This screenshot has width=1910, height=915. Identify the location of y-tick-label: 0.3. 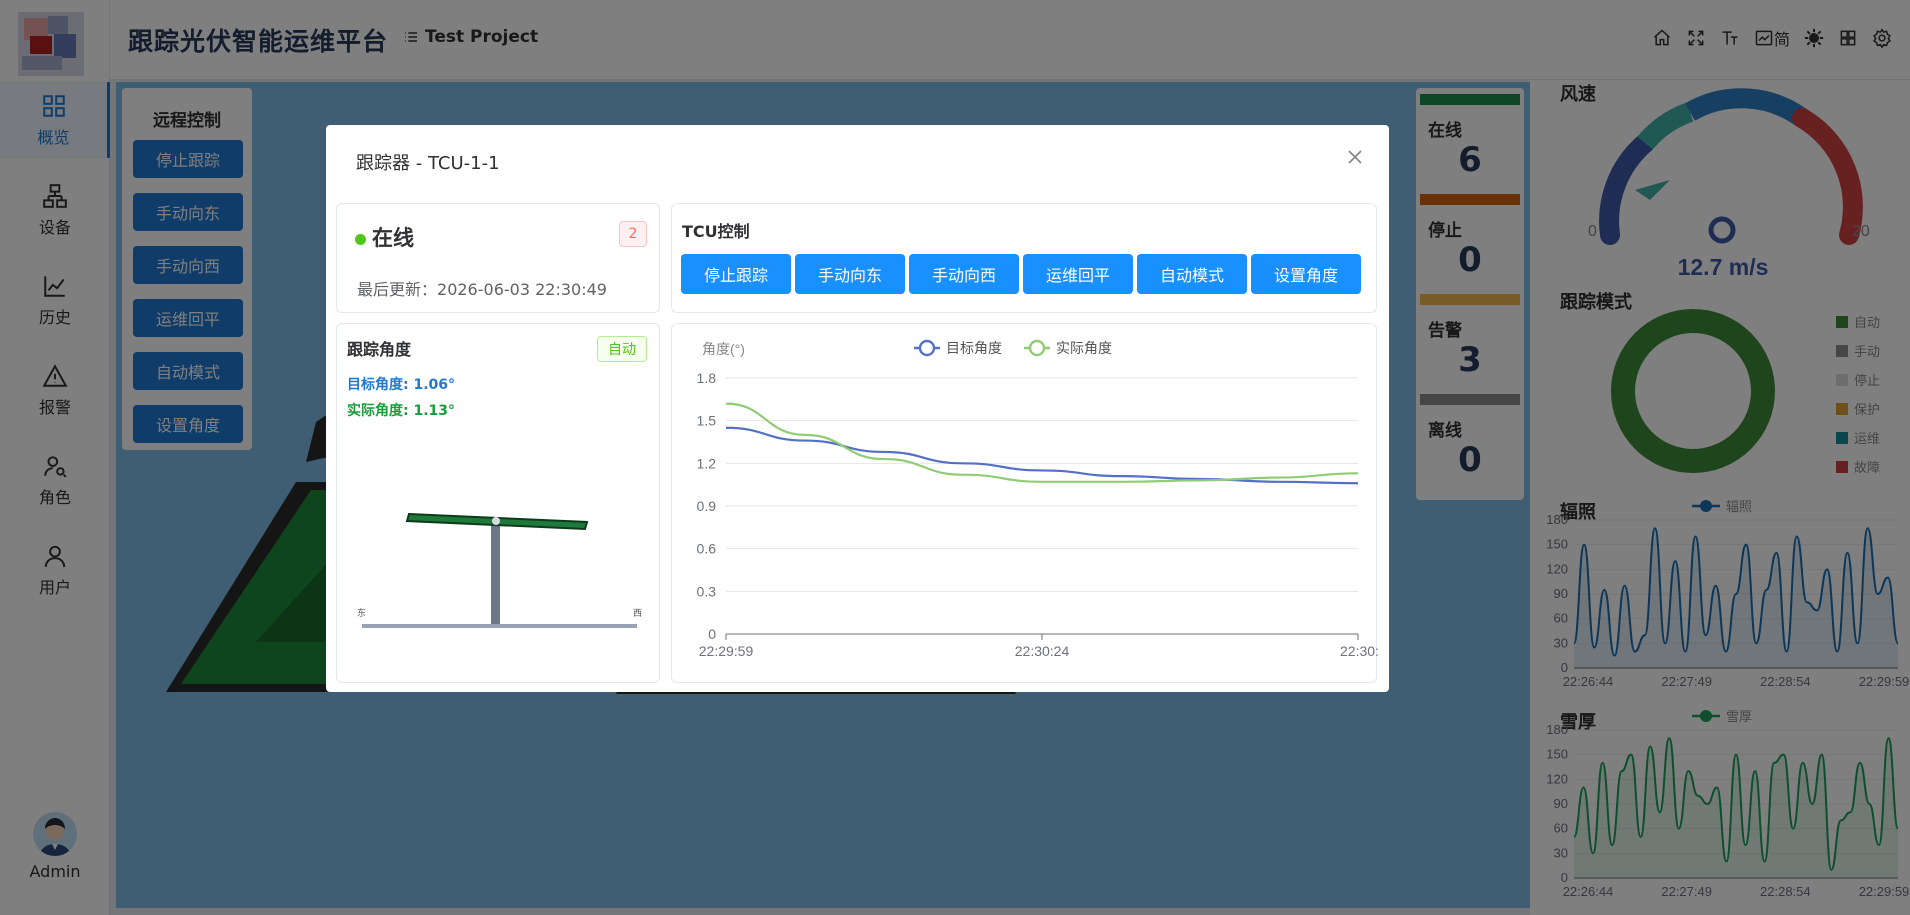
(707, 591).